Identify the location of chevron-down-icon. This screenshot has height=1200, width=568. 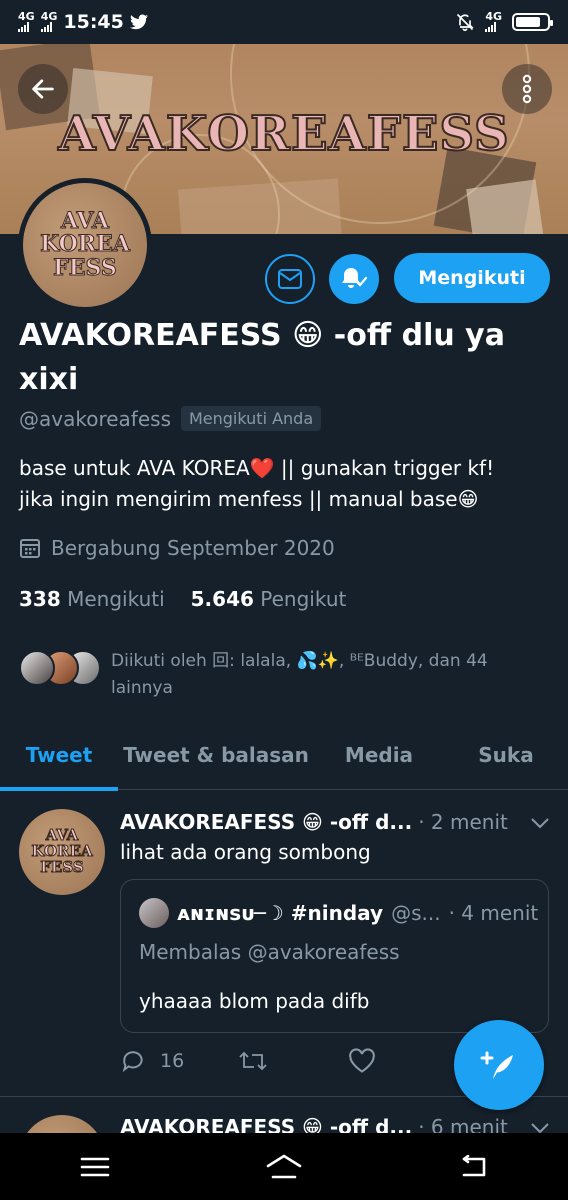
(540, 823).